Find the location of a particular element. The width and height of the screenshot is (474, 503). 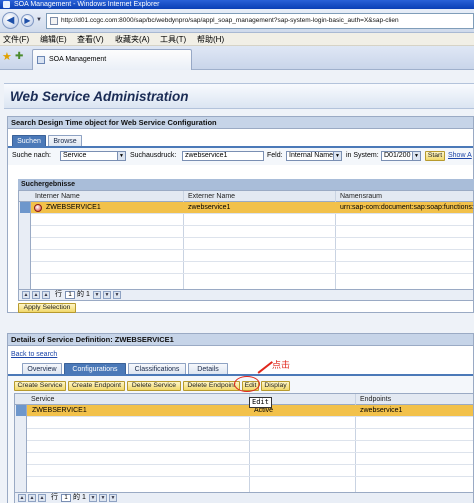

search-expression-input: zwebservice1 is located at coordinates (223, 156).